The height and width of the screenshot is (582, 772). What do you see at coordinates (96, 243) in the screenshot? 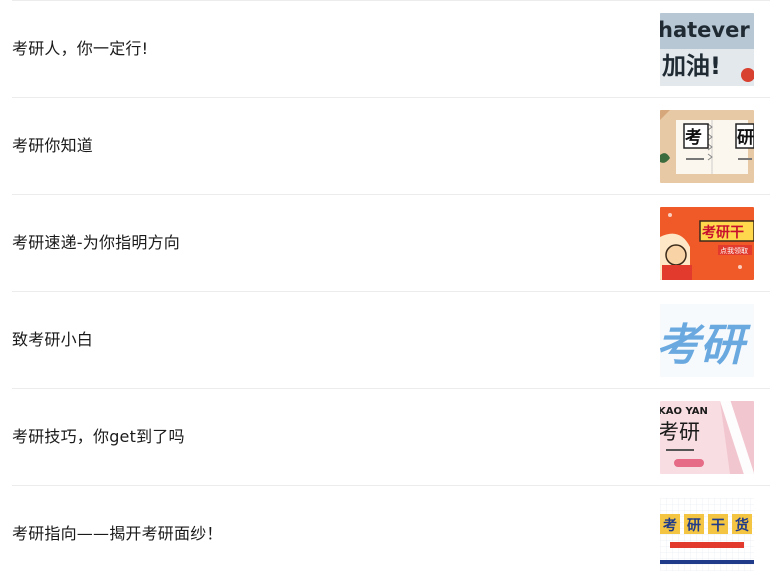
I see `article-title: 考研速递-为你指明方向` at bounding box center [96, 243].